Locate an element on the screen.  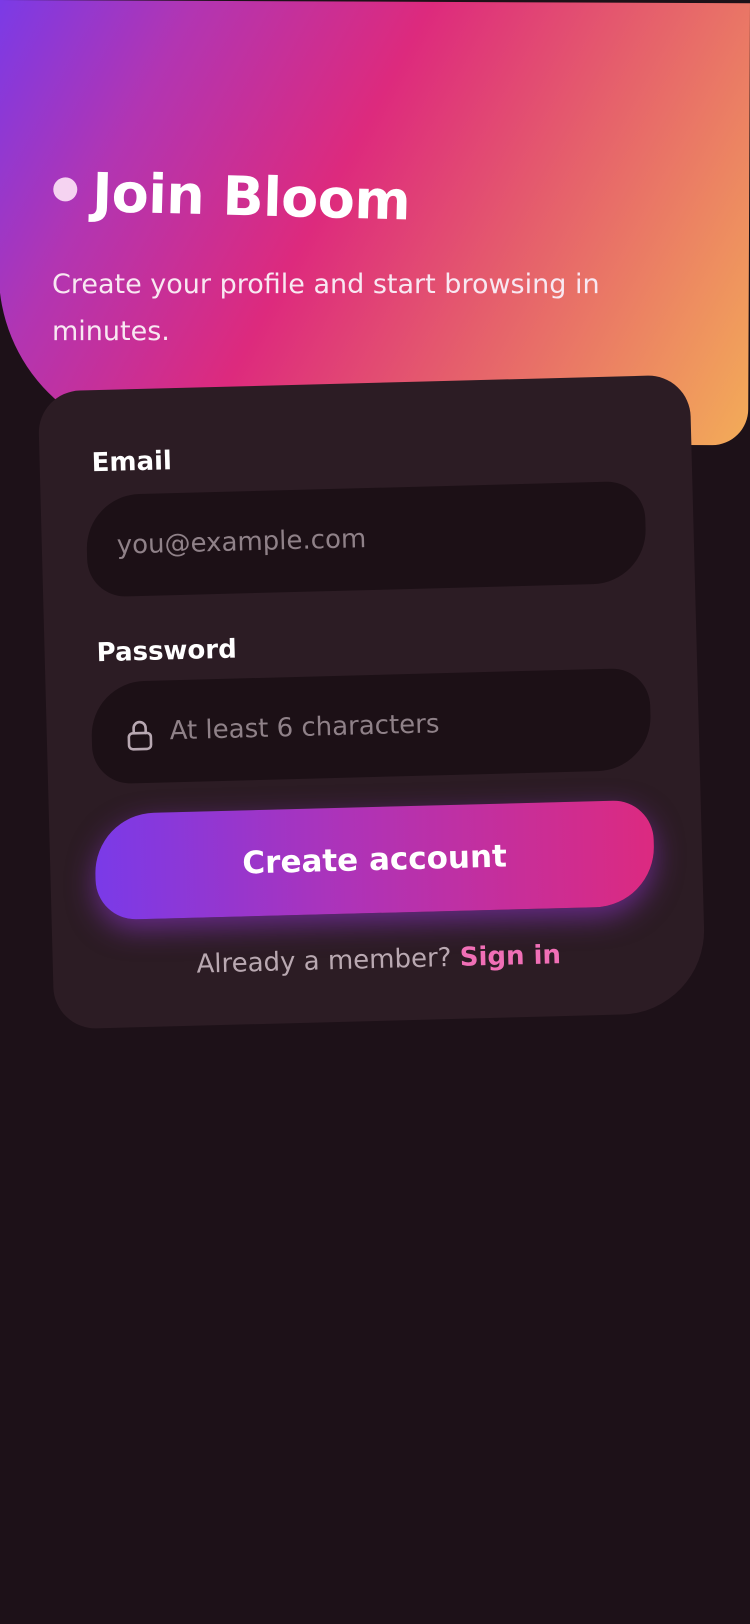
email-label: Email is located at coordinates (132, 462).